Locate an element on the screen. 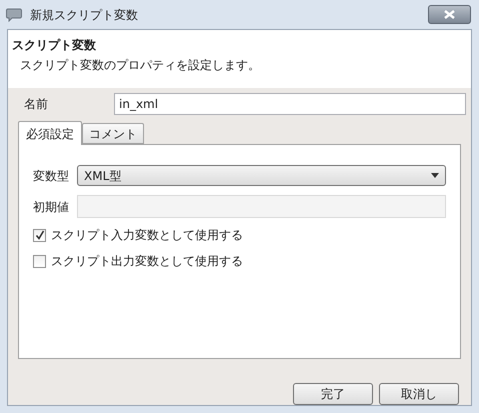 The height and width of the screenshot is (413, 479). type-dropdown: XML型 is located at coordinates (261, 175).